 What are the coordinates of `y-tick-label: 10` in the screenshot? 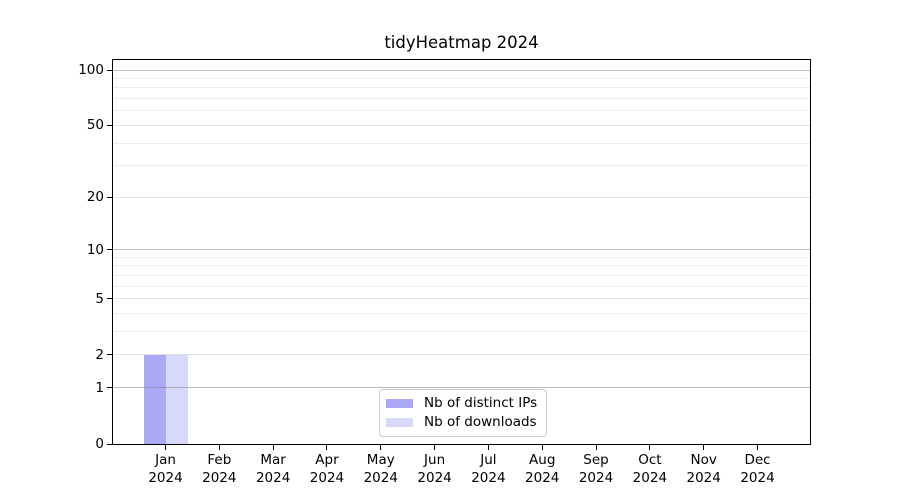 It's located at (95, 249).